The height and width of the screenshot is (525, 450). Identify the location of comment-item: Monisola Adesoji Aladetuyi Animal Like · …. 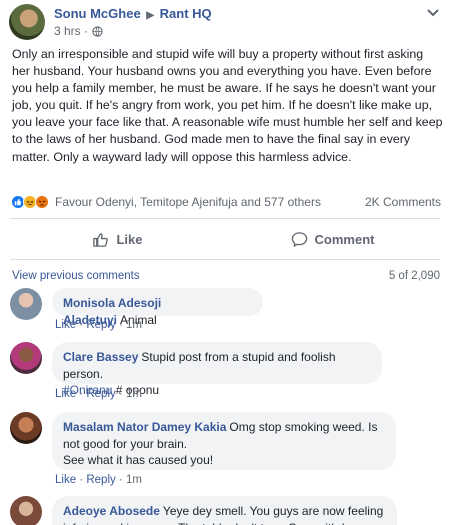
(228, 311).